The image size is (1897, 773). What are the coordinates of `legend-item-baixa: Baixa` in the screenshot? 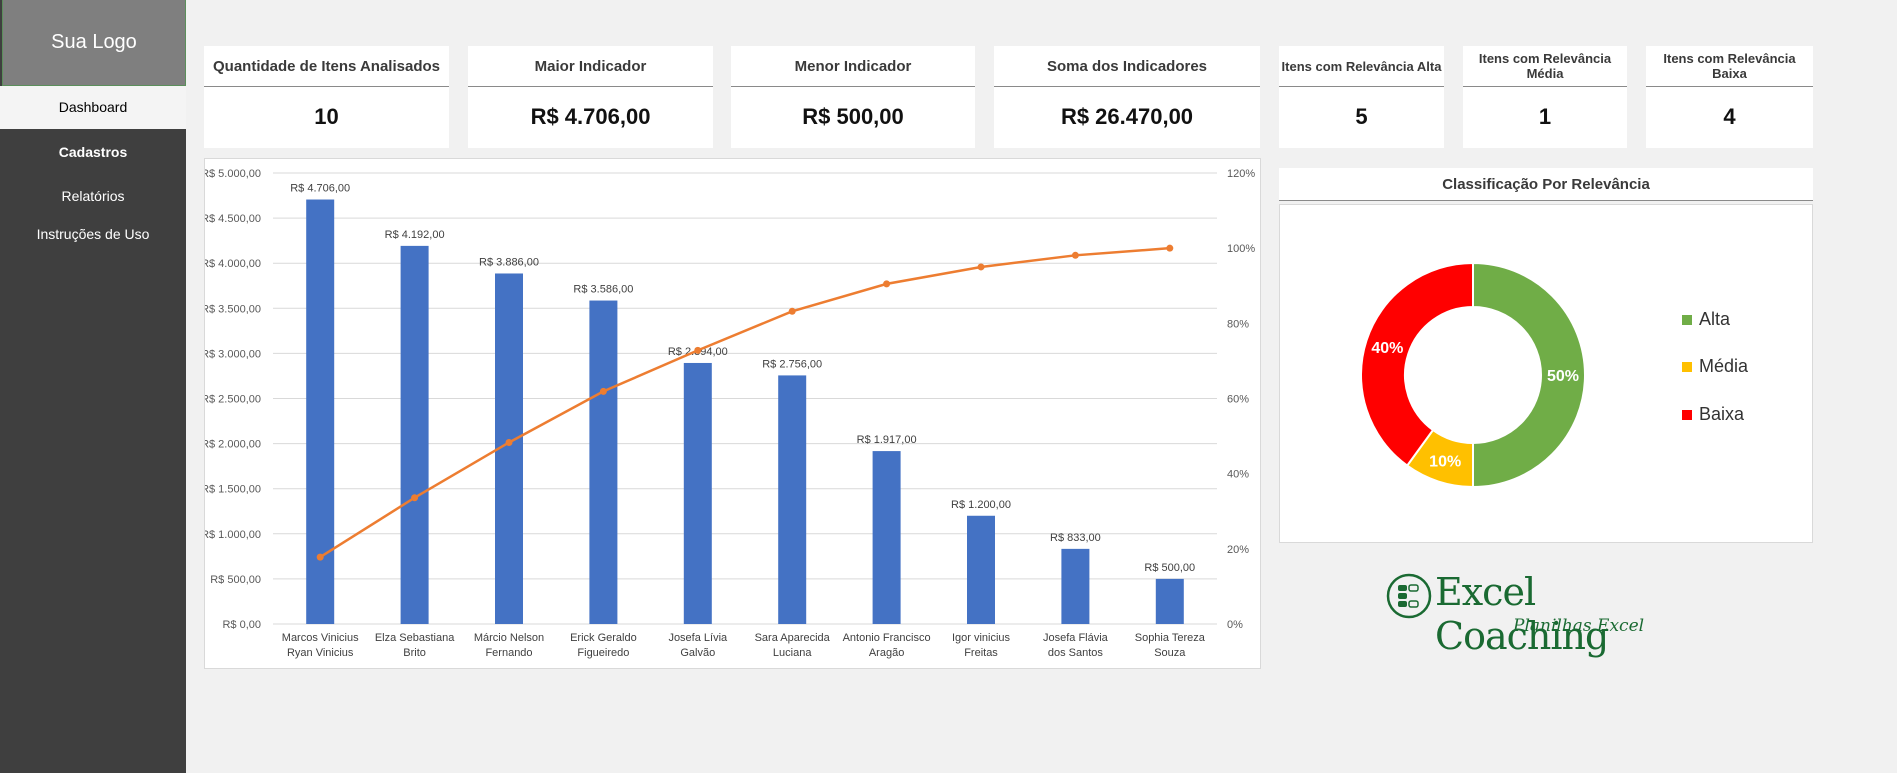 It's located at (1713, 414).